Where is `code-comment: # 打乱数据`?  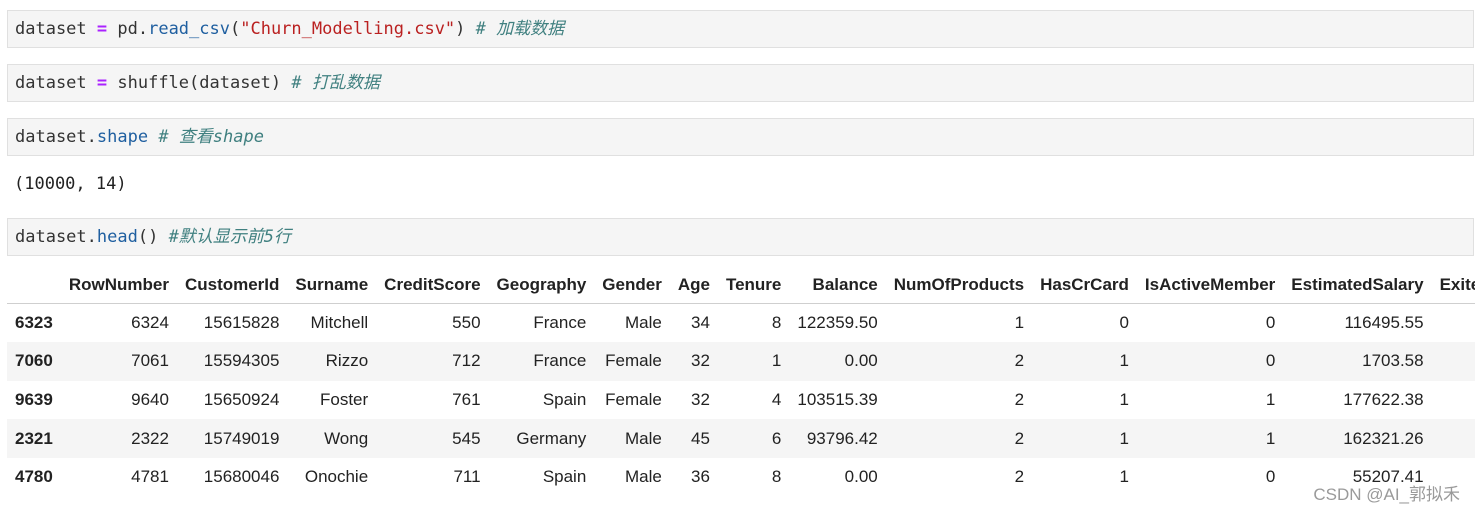
code-comment: # 打乱数据 is located at coordinates (335, 83).